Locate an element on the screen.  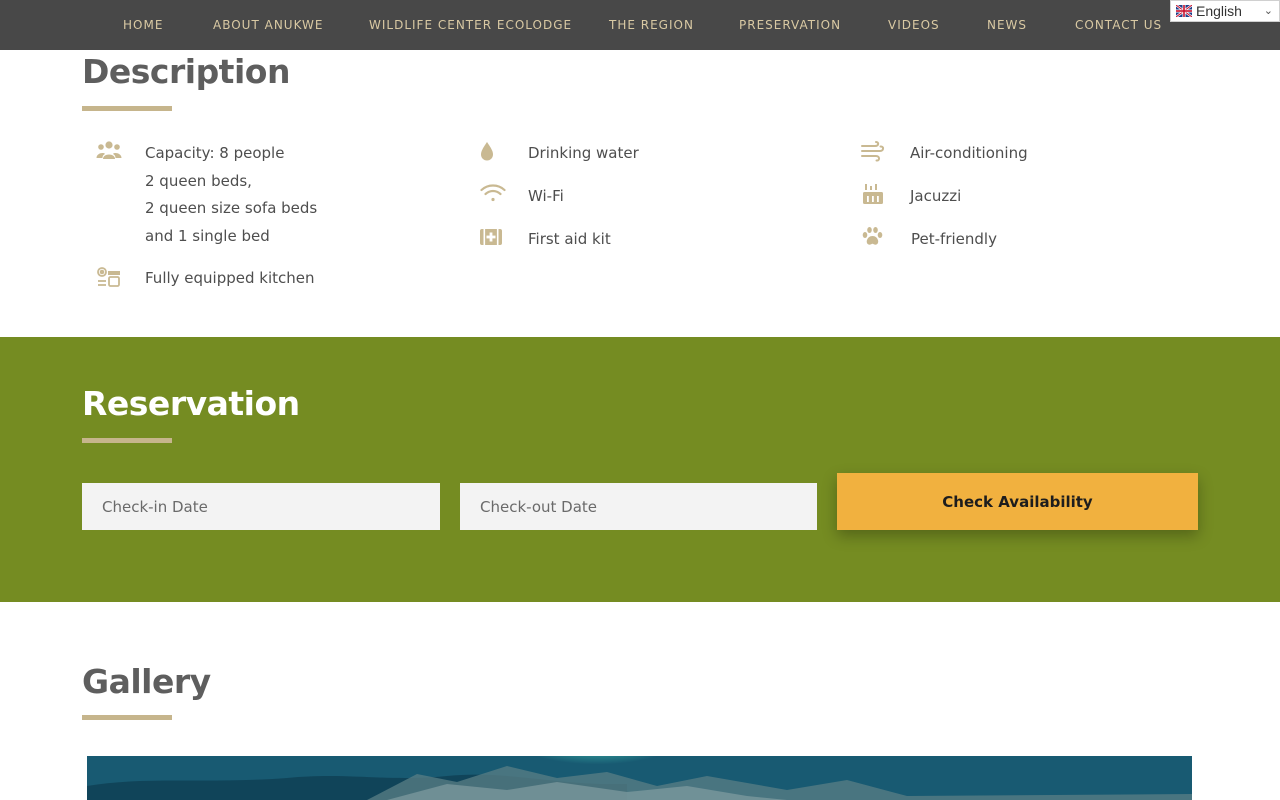
reservation-title-underline is located at coordinates (127, 440).